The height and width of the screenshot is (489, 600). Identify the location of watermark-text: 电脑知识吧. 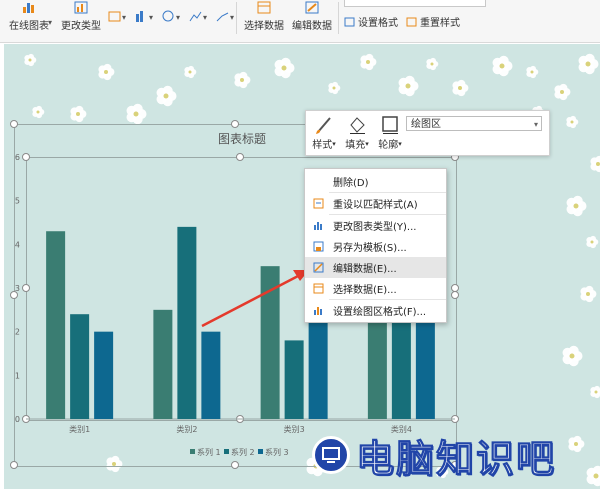
(456, 458).